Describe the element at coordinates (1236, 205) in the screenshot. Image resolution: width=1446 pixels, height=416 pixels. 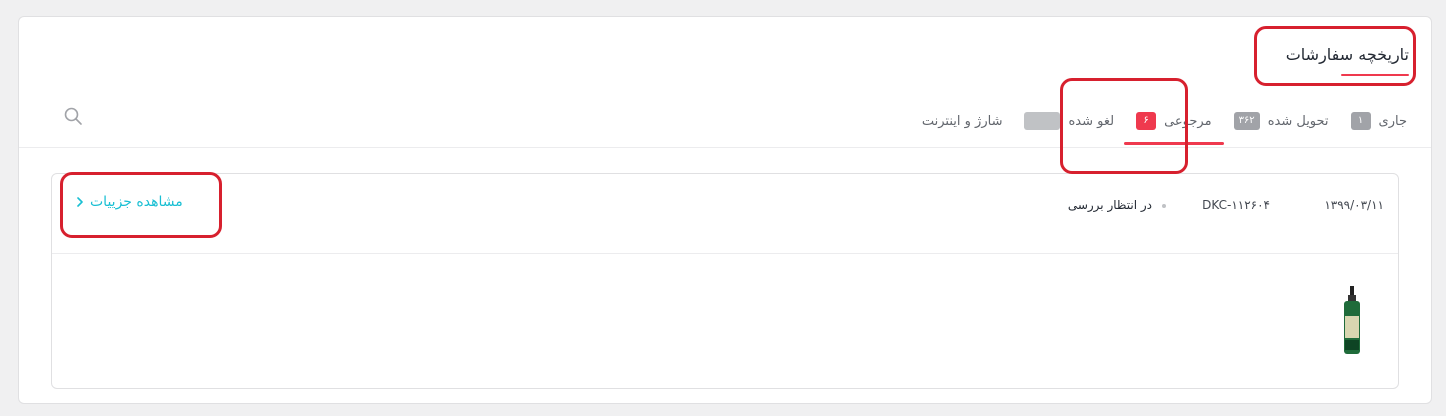
I see `order-code: DKC-۱۱۲۶۰۴` at that location.